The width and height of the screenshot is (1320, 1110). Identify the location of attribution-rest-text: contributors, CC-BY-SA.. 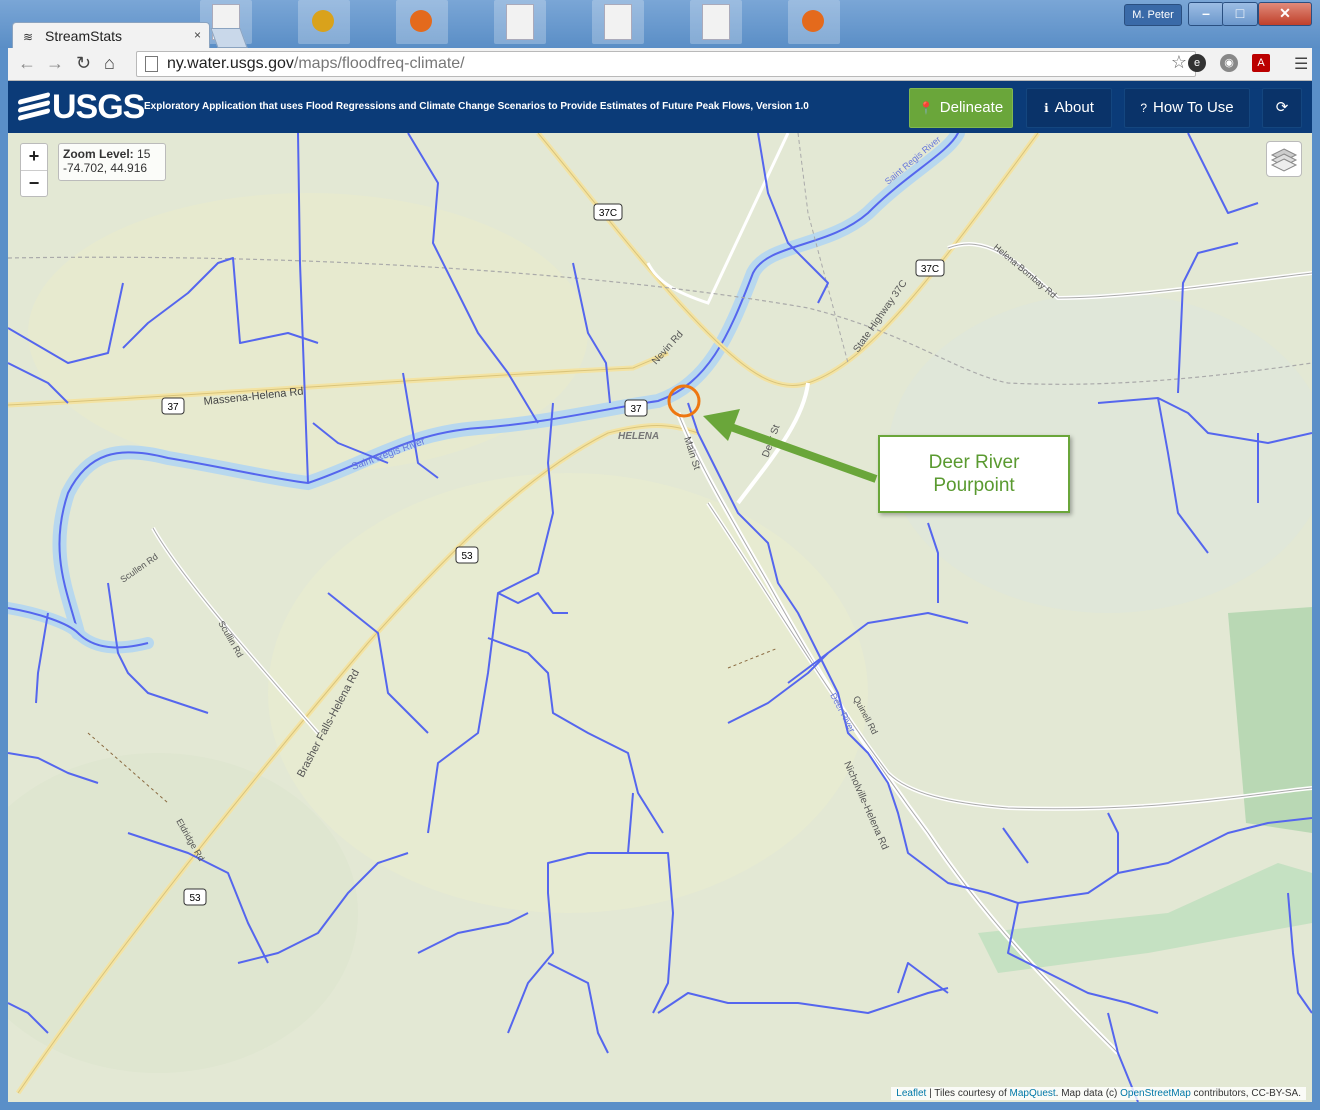
(1247, 1093).